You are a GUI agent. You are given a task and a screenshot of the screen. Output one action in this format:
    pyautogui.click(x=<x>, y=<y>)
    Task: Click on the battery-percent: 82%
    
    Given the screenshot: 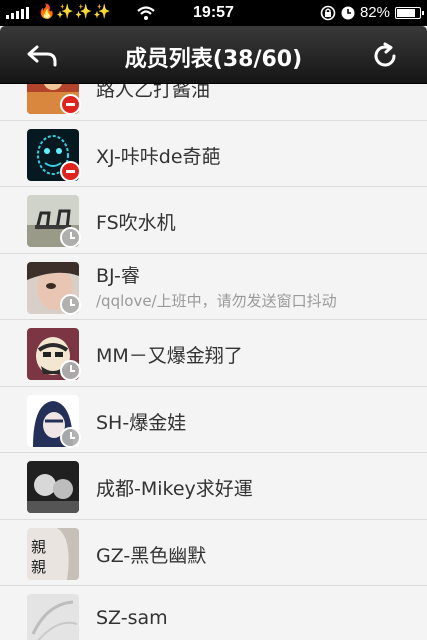 What is the action you would take?
    pyautogui.click(x=374, y=12)
    